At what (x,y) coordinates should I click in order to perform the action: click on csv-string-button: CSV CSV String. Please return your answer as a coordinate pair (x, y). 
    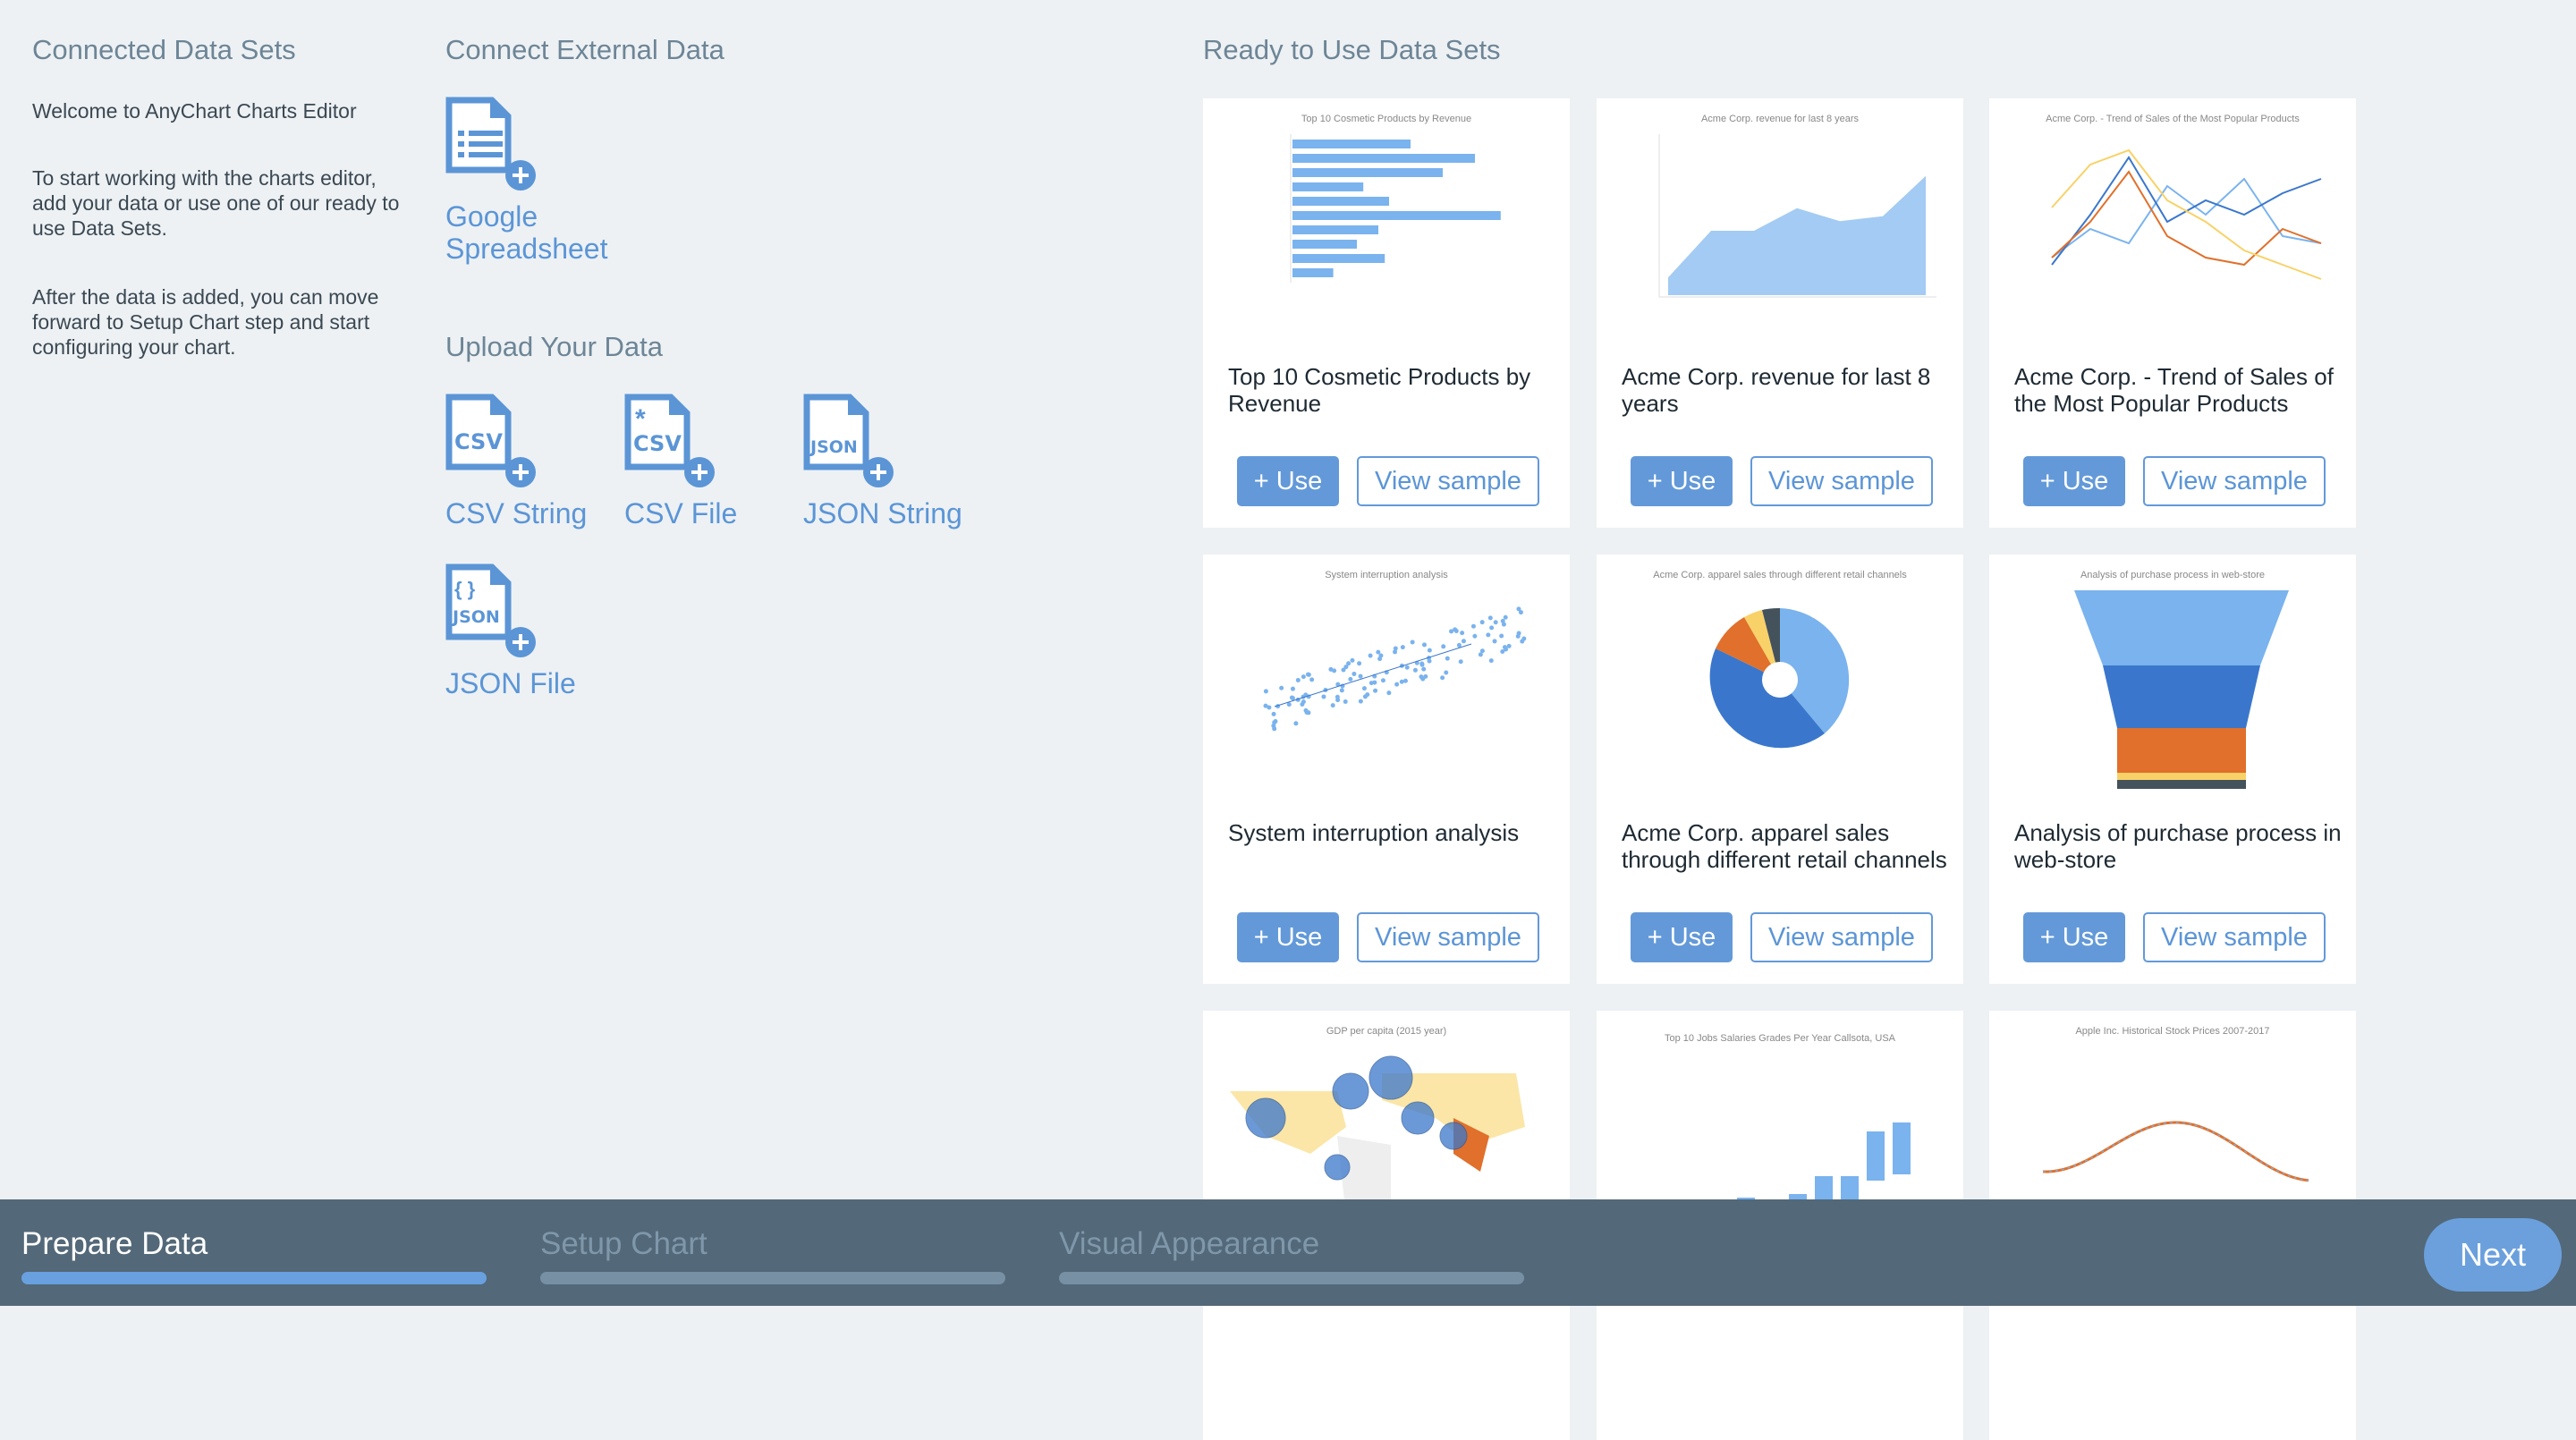
    Looking at the image, I should click on (534, 462).